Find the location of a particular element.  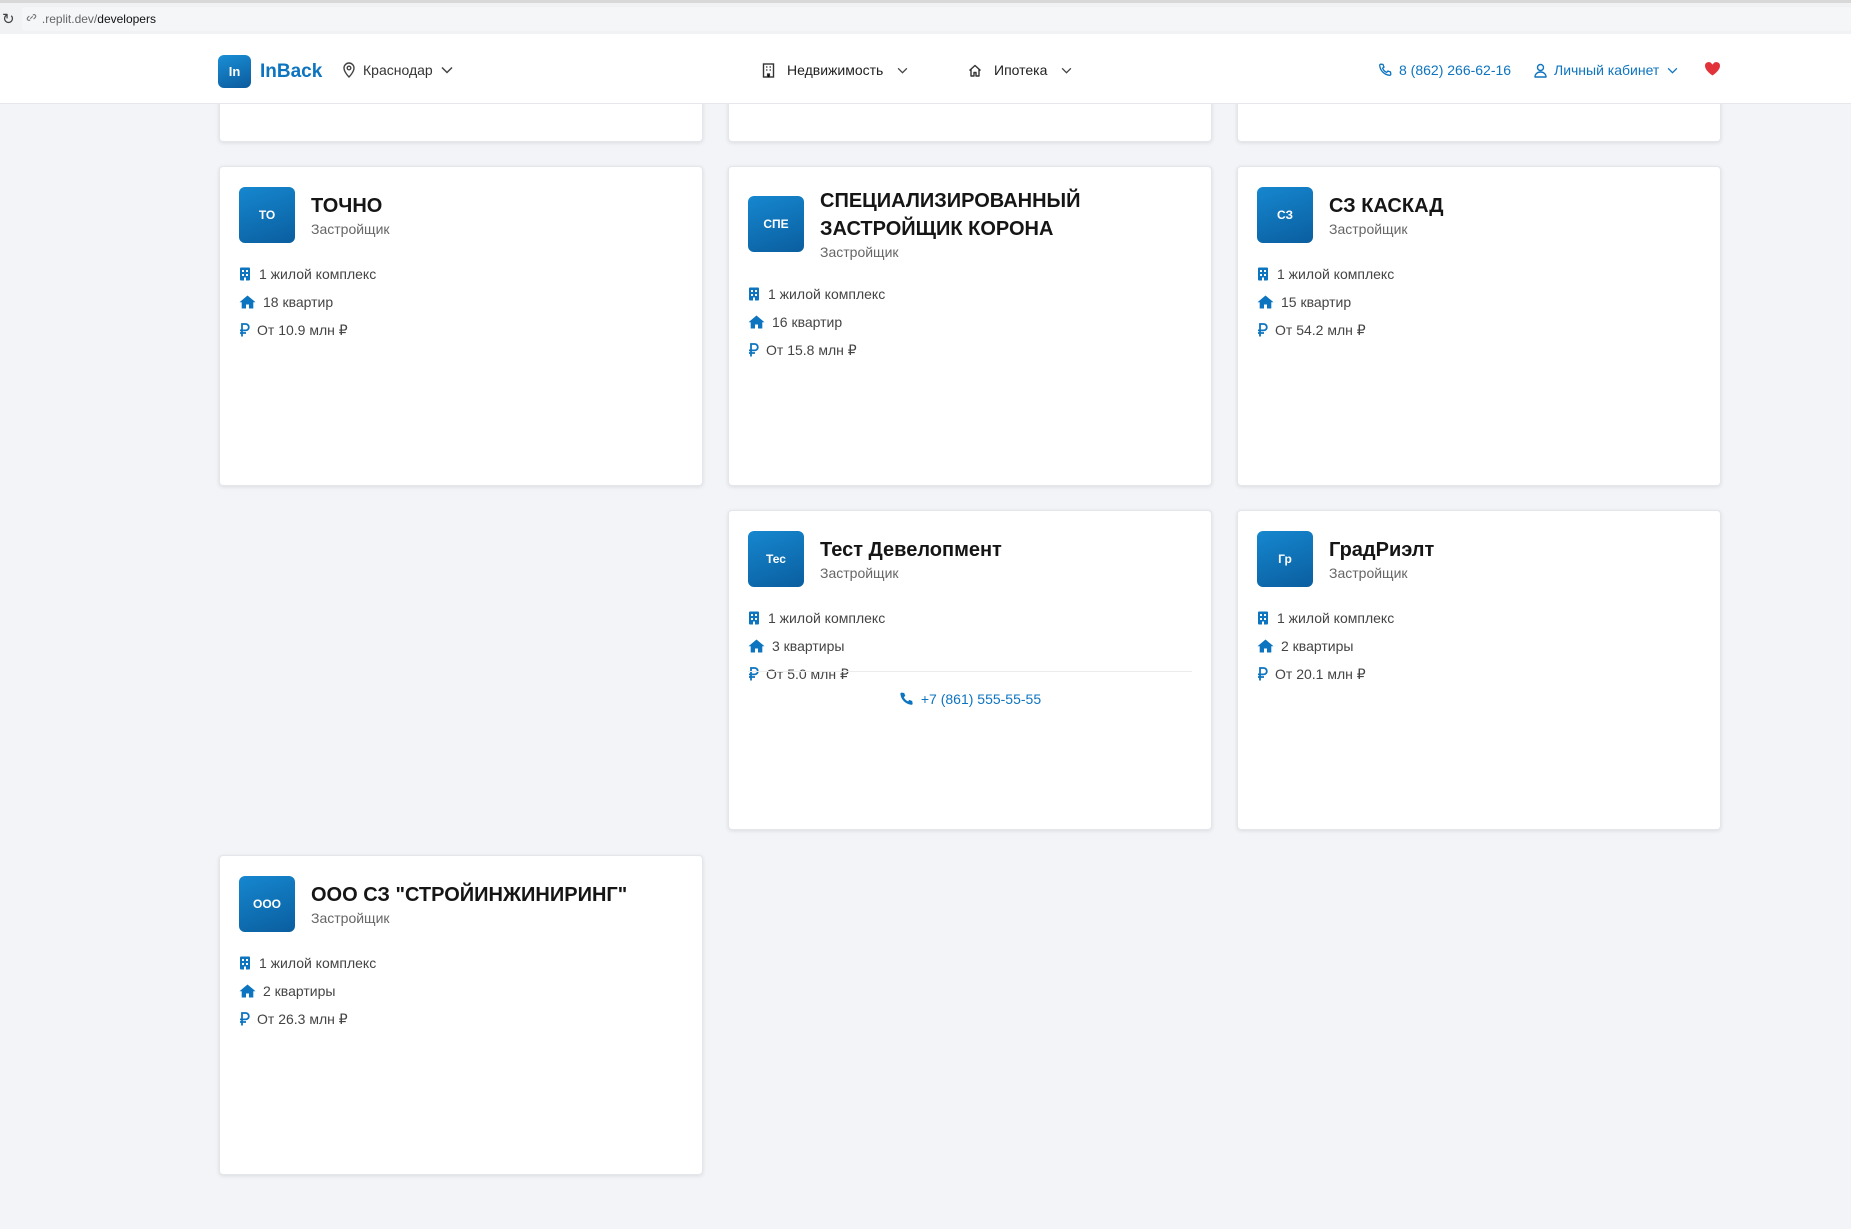

developer-card-header: ООО ООО СЗ "СТРОЙИНЖИНИРИНГ" Застройщик is located at coordinates (433, 904).